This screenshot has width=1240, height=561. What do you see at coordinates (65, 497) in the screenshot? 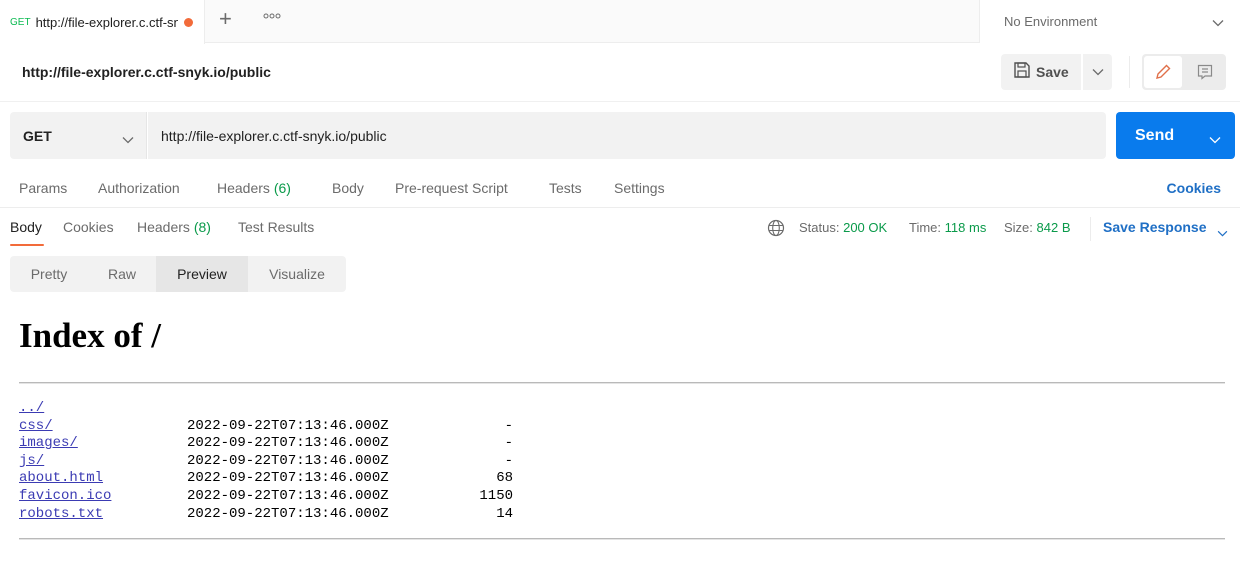
I see `file-link: favicon.ico` at bounding box center [65, 497].